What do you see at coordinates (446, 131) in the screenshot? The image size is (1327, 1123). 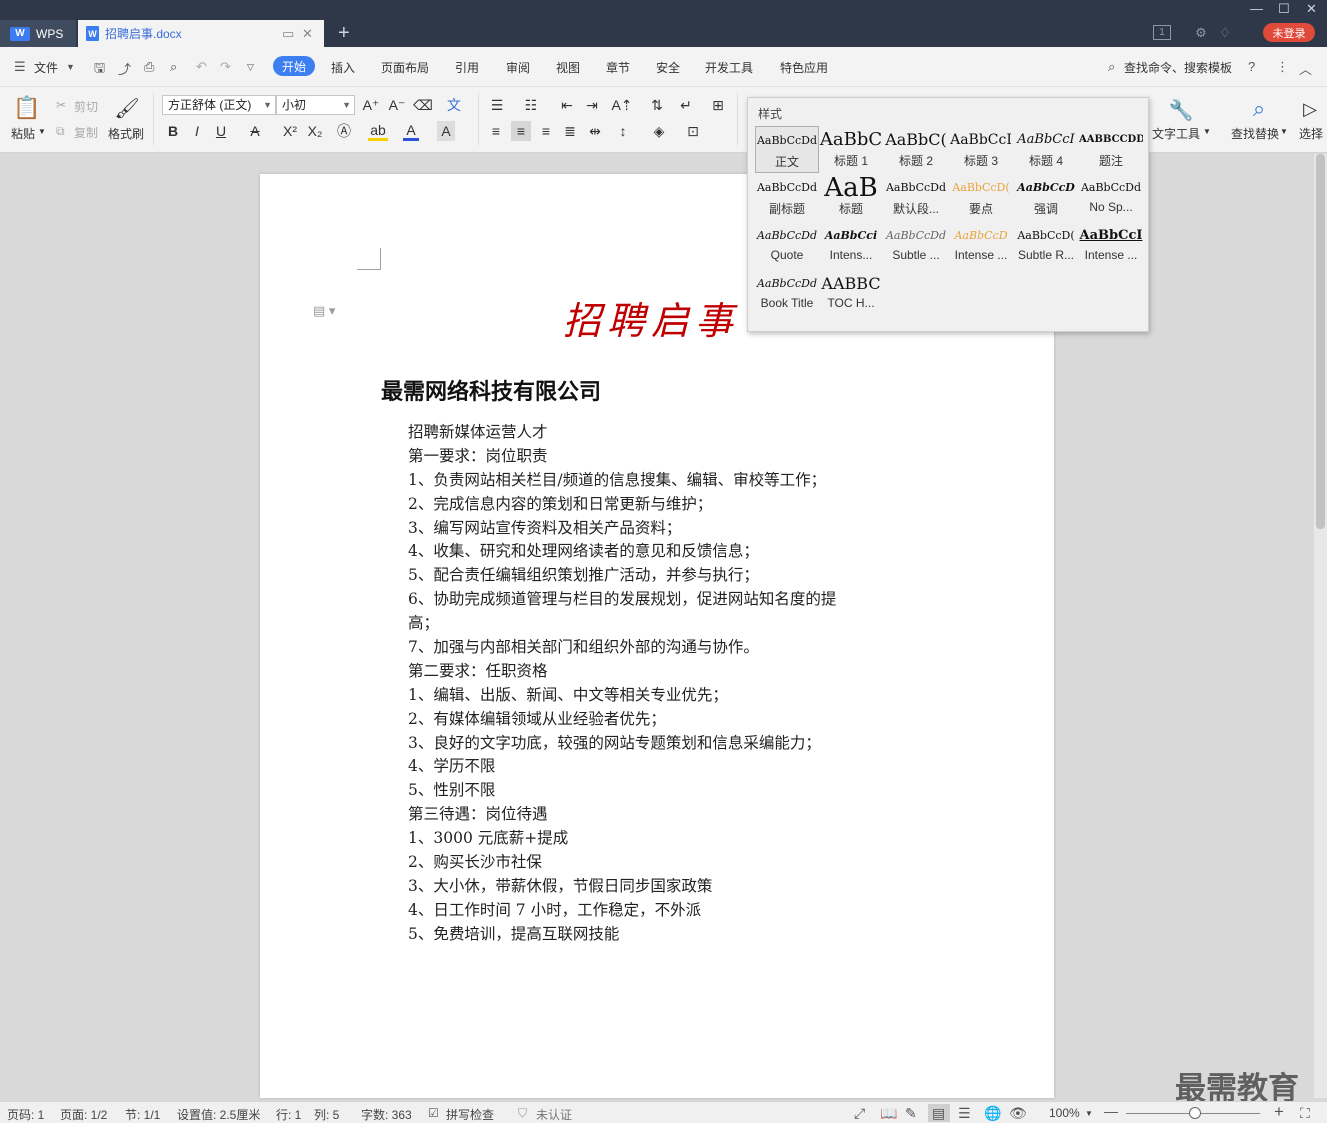 I see `char-shading-icon: A` at bounding box center [446, 131].